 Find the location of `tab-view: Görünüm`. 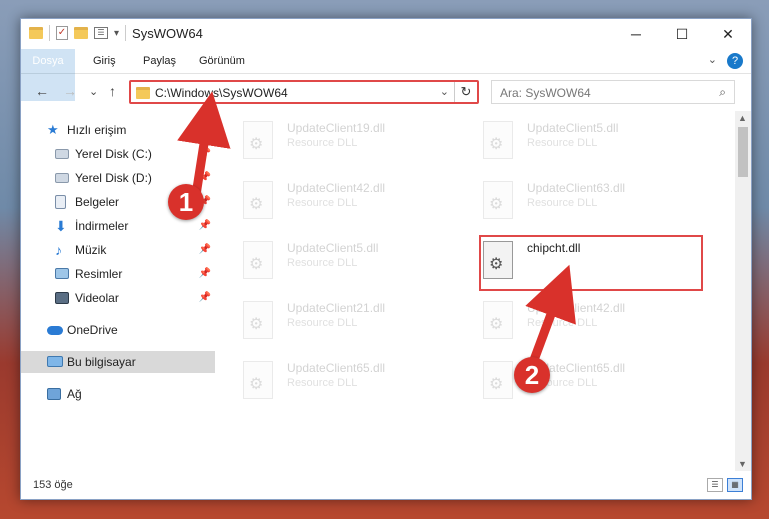

tab-view: Görünüm is located at coordinates (222, 61).